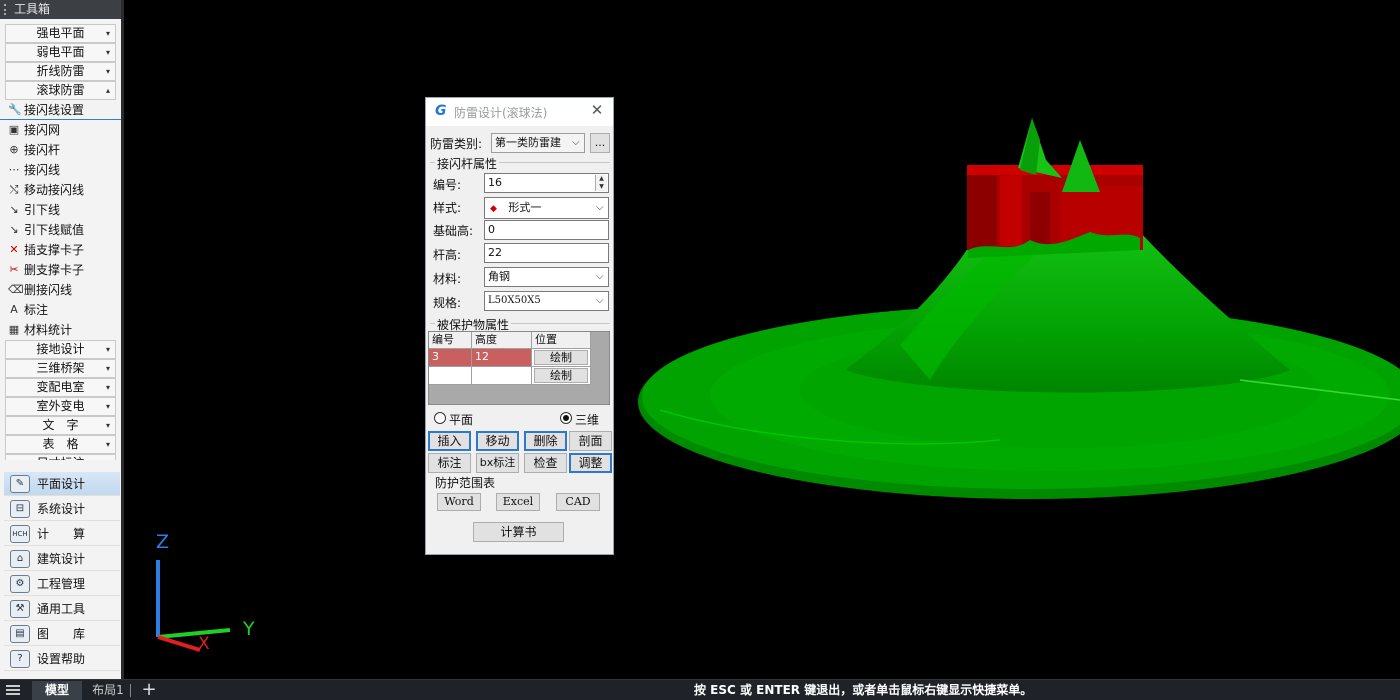 The width and height of the screenshot is (1400, 700). What do you see at coordinates (60, 270) in the screenshot?
I see `tool-item-8: ✂ 删支撑卡子` at bounding box center [60, 270].